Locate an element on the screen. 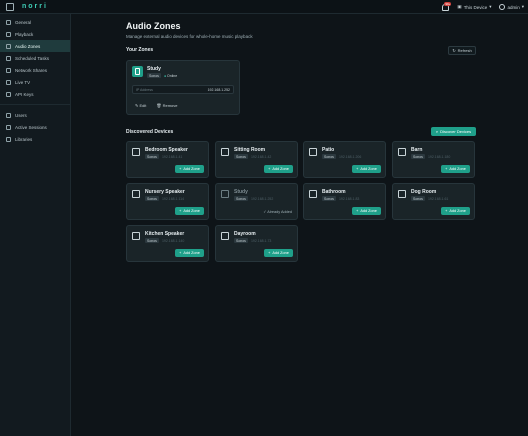 The height and width of the screenshot is (436, 528). user-icon is located at coordinates (502, 7).